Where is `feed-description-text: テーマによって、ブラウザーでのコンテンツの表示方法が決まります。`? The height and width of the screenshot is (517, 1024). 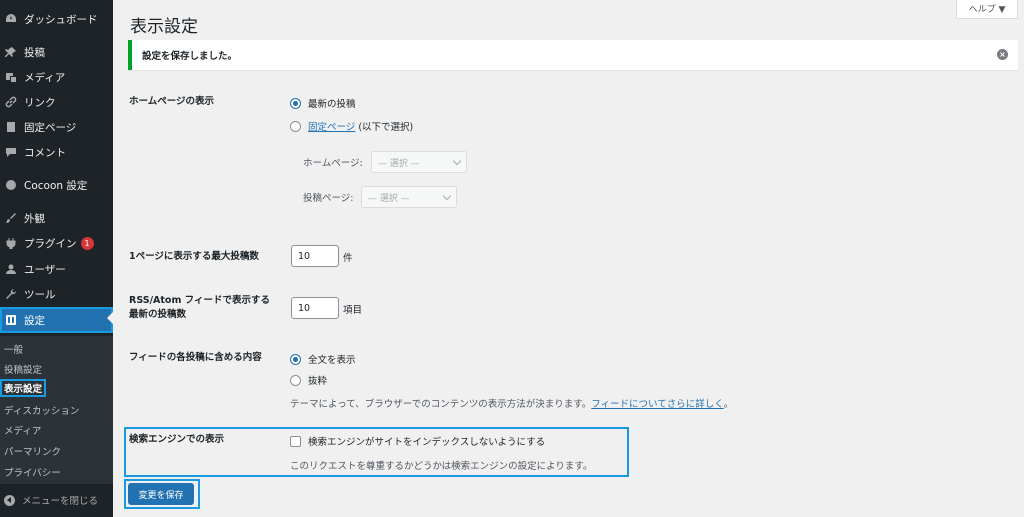 feed-description-text: テーマによって、ブラウザーでのコンテンツの表示方法が決まります。 is located at coordinates (441, 404).